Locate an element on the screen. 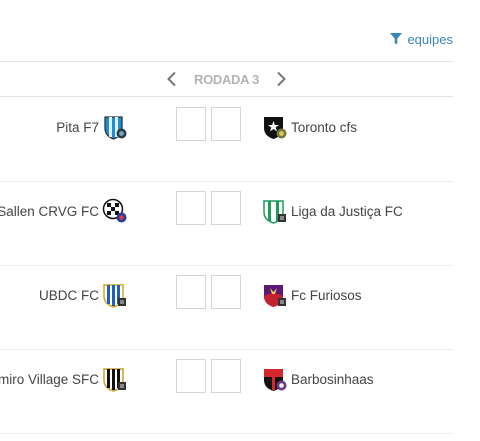 Image resolution: width=480 pixels, height=441 pixels. round-navigator: RODADA 3 is located at coordinates (226, 79).